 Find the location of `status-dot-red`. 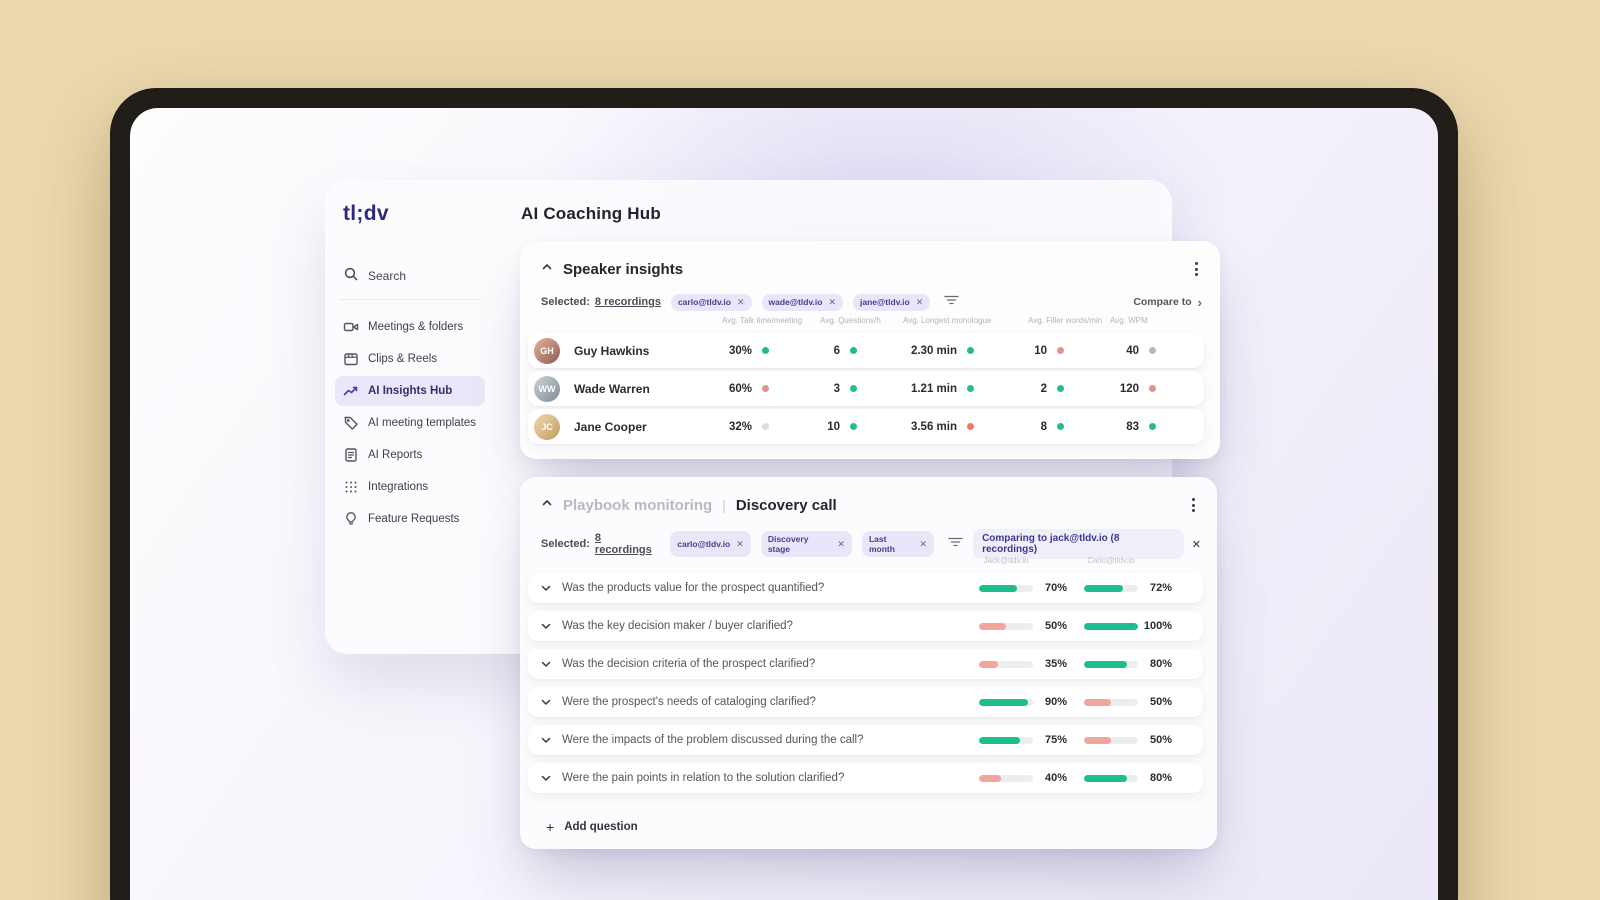

status-dot-red is located at coordinates (970, 426).